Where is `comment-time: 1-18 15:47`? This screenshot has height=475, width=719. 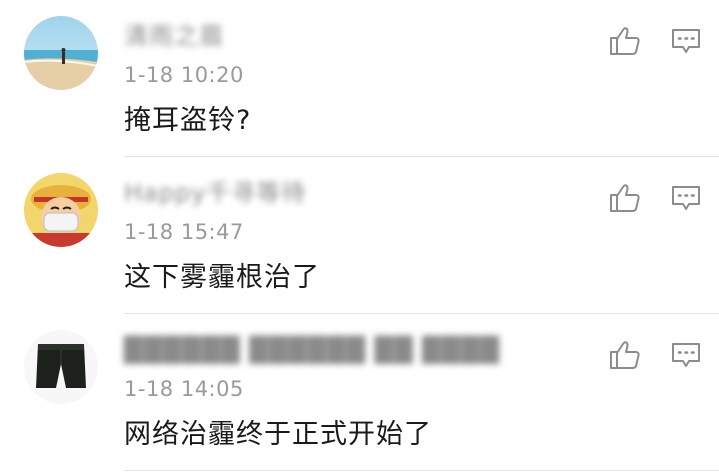
comment-time: 1-18 15:47 is located at coordinates (184, 232).